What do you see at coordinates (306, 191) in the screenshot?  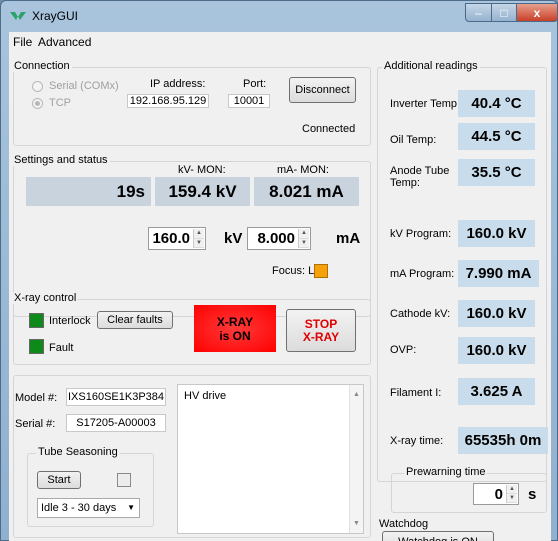 I see `ma-mon-display: 8.021 mA` at bounding box center [306, 191].